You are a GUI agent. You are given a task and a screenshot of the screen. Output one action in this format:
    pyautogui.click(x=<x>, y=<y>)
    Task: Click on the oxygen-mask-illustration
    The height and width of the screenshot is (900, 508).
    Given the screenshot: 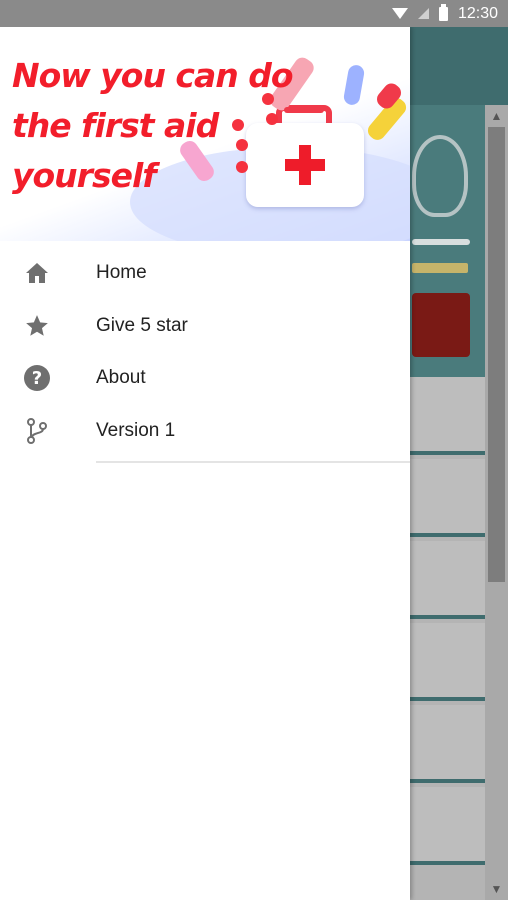 What is the action you would take?
    pyautogui.click(x=440, y=176)
    